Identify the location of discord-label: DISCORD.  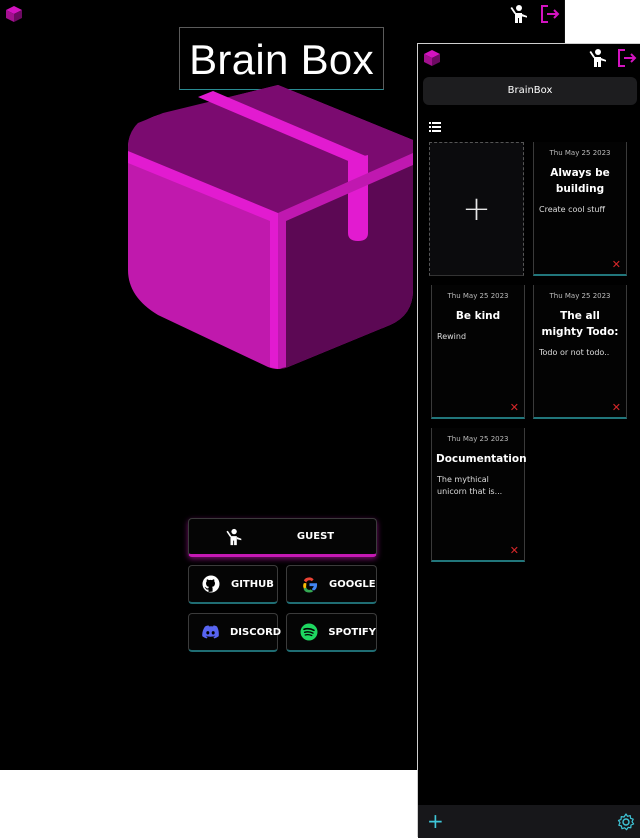
(256, 632).